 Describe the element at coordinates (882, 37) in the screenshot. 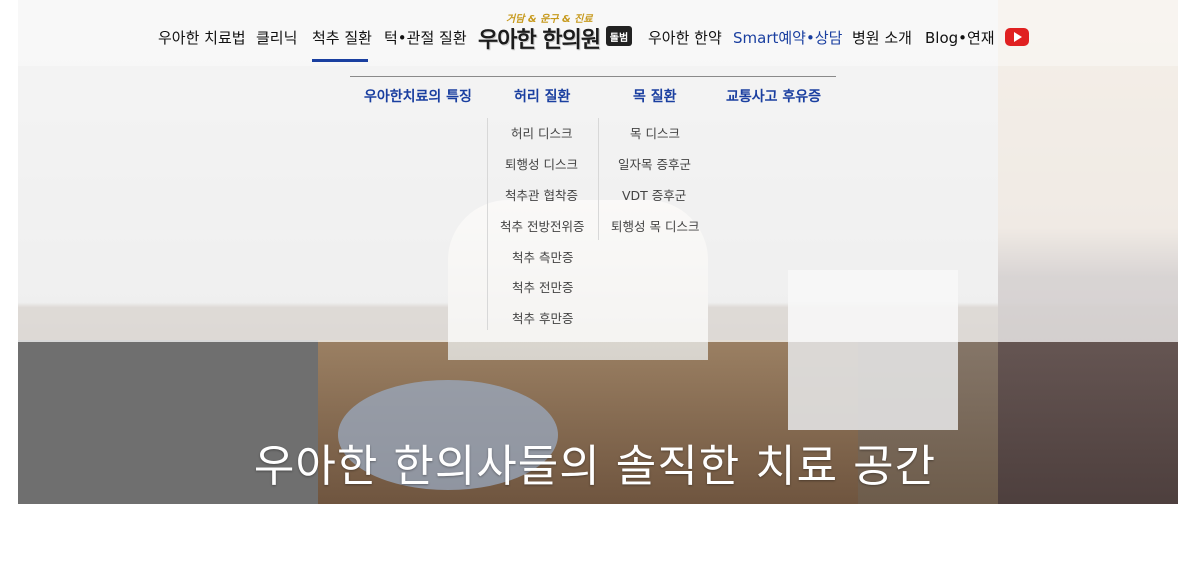

I see `nav-item-about: 병원 소개` at that location.